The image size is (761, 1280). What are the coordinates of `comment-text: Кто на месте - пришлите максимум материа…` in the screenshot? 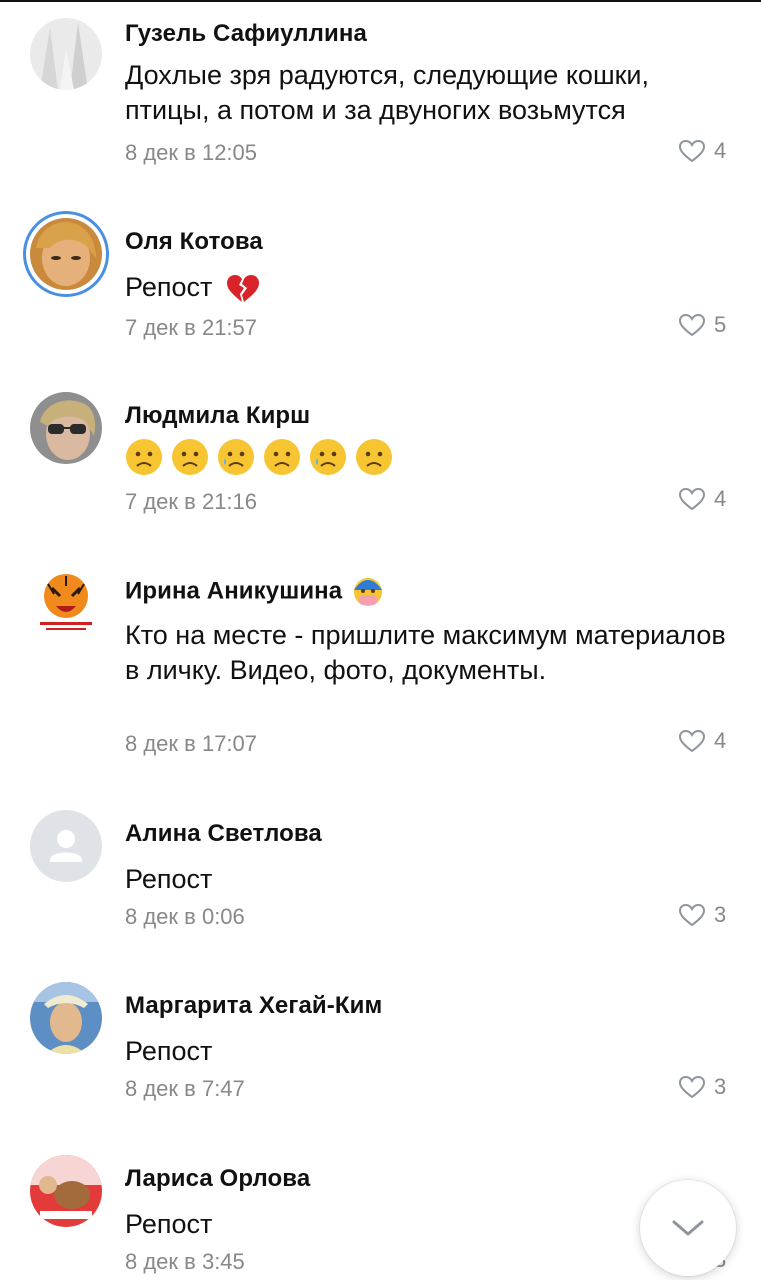 It's located at (425, 652).